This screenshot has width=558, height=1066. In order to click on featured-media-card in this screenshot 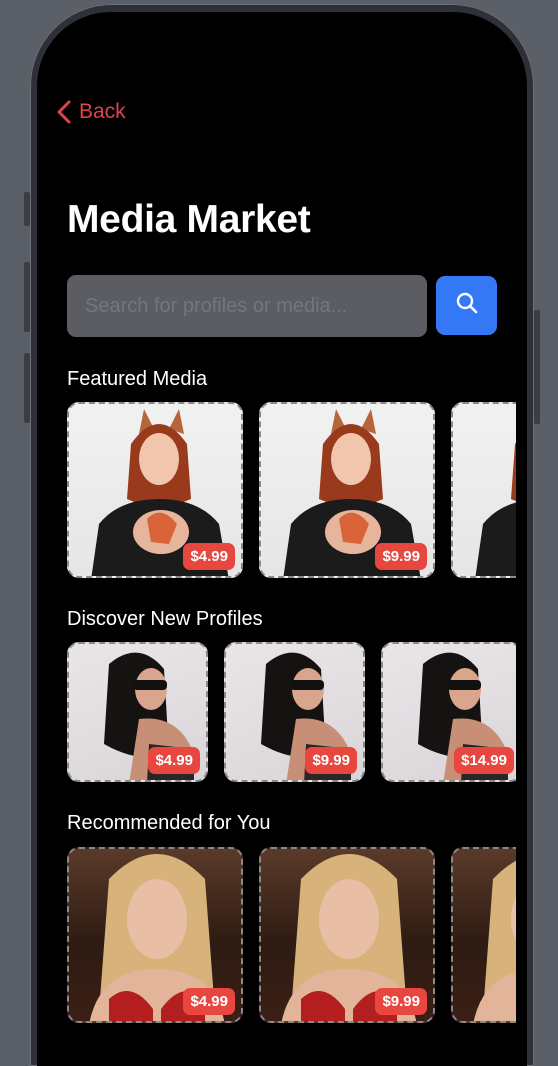, I will do `click(483, 490)`.